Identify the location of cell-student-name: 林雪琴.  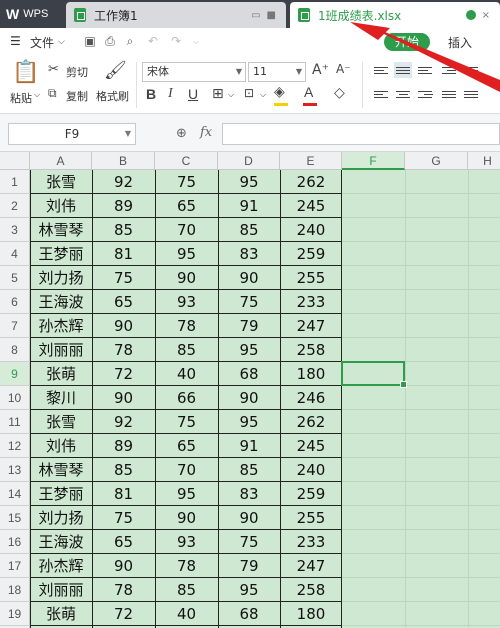
(61, 230).